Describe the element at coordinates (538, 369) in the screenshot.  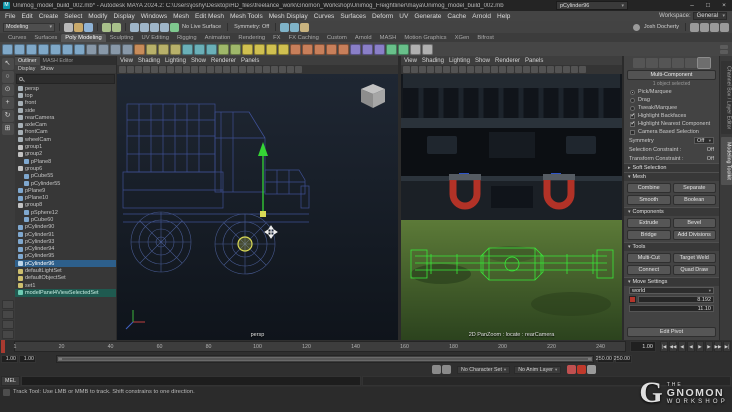
I see `anim-layer-dropdown: No Anim Layer` at that location.